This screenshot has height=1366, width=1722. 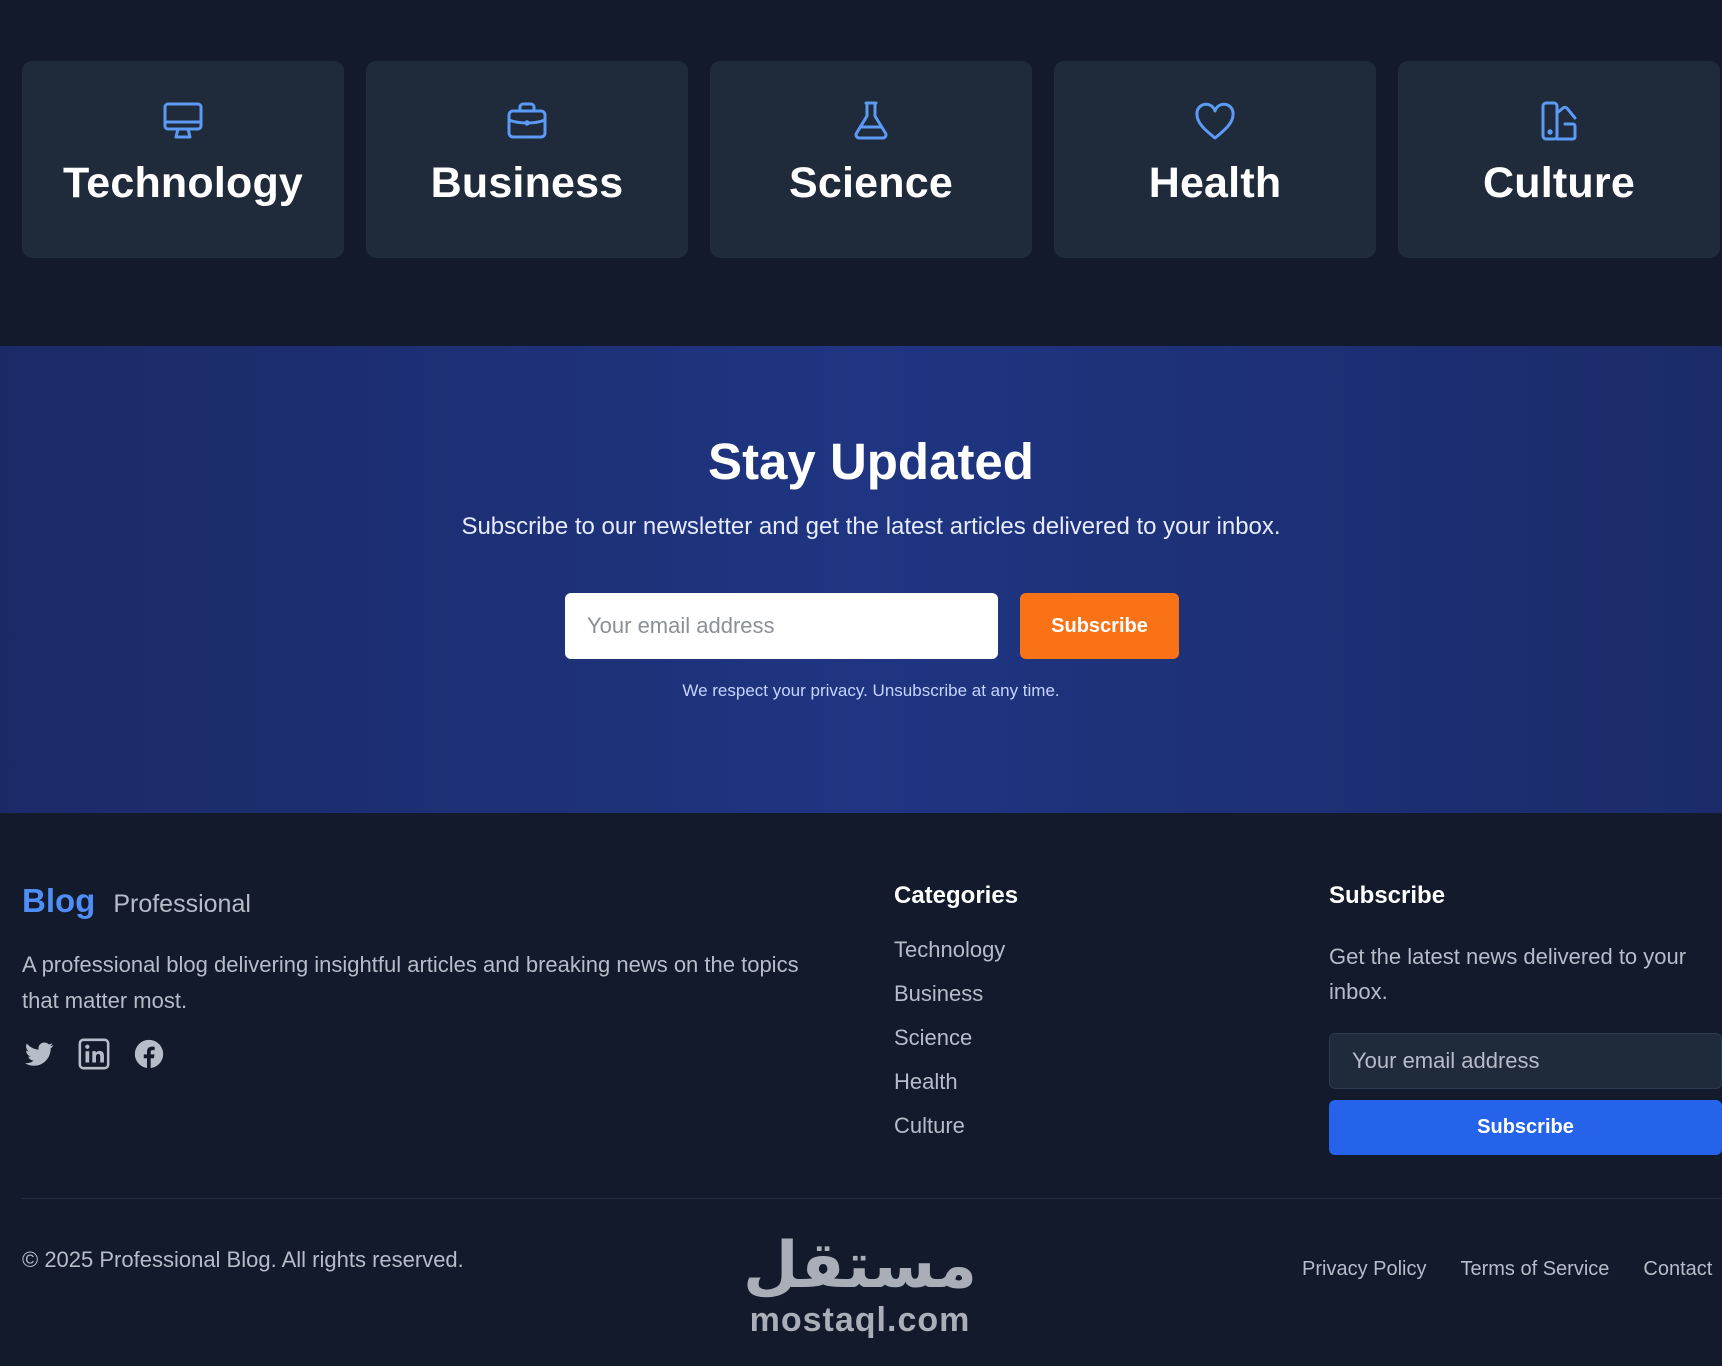 I want to click on linkedin-icon, so click(x=94, y=1054).